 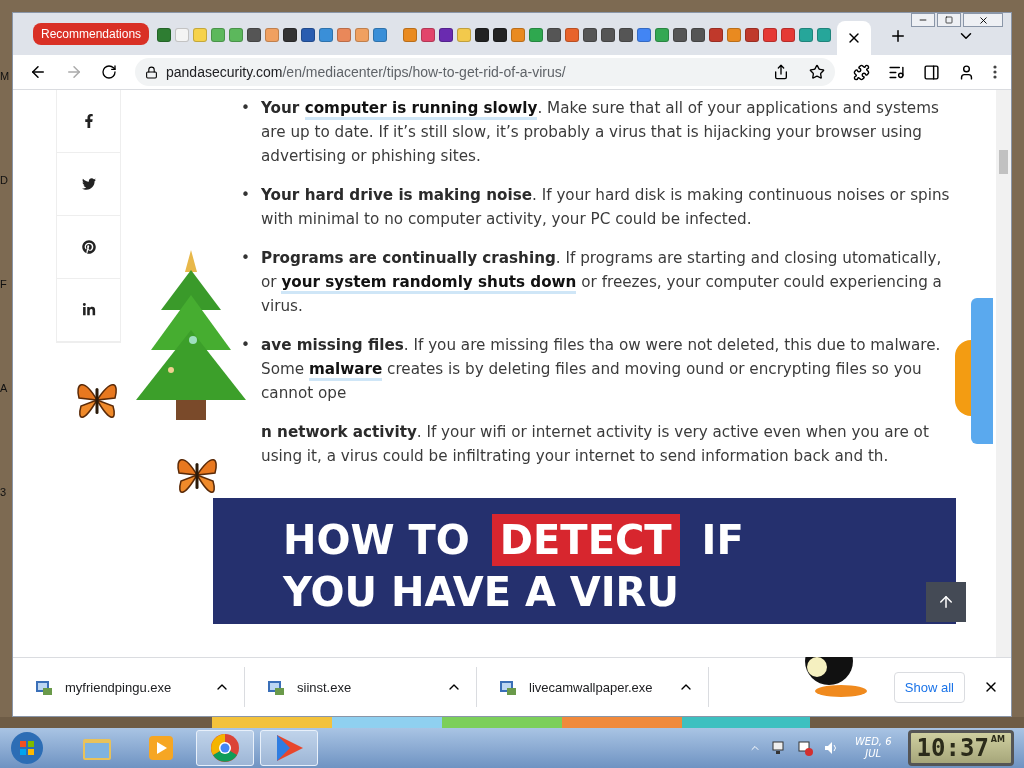 What do you see at coordinates (722, 540) in the screenshot?
I see `banner-heading-word: IF` at bounding box center [722, 540].